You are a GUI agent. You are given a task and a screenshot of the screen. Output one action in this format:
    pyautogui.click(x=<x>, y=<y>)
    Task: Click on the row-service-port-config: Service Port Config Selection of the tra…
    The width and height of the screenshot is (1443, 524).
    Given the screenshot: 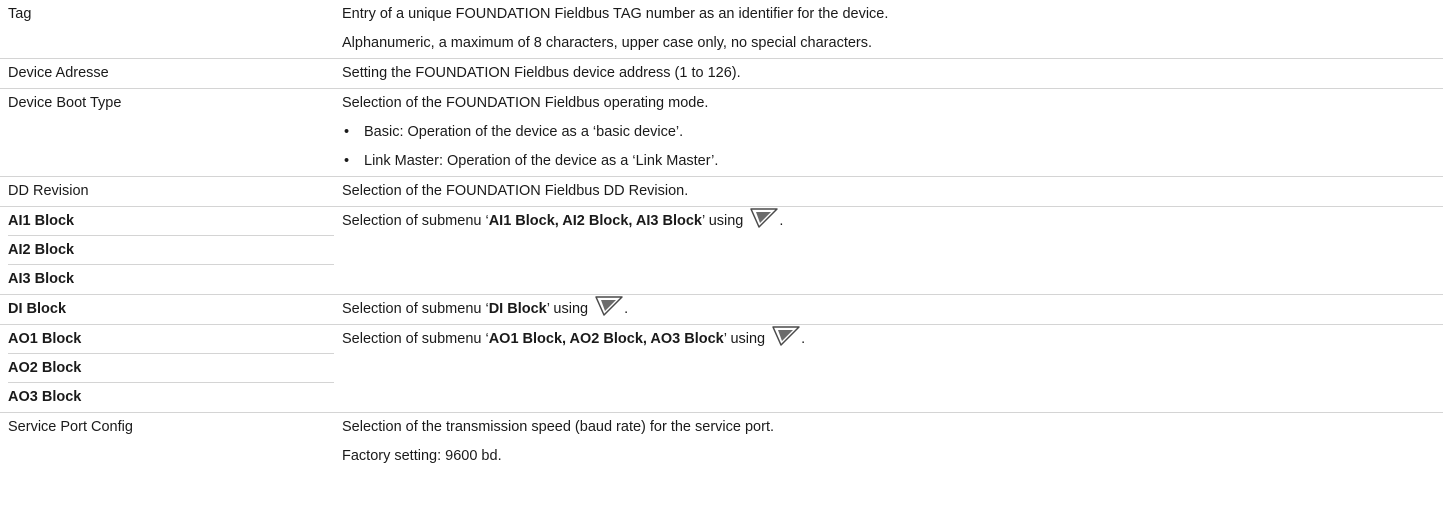 What is the action you would take?
    pyautogui.click(x=721, y=442)
    